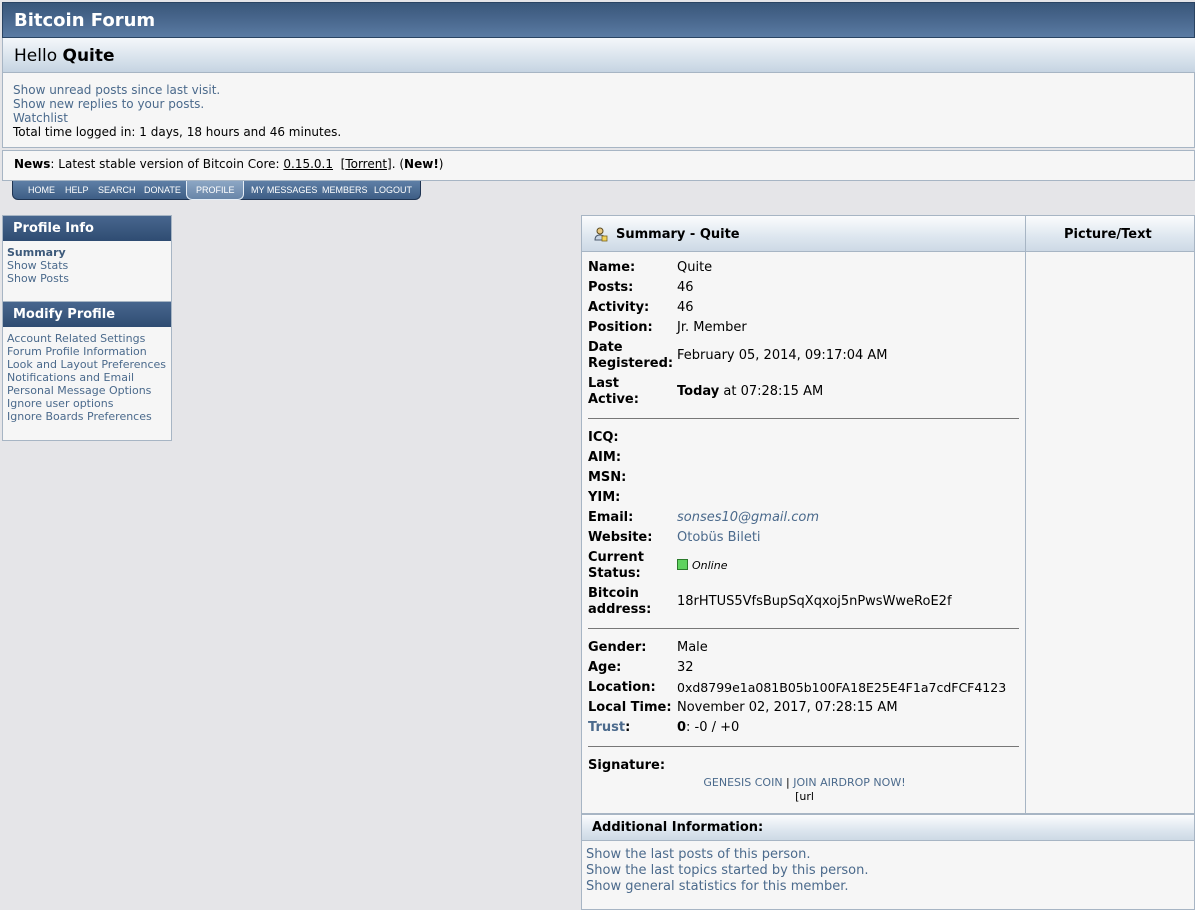  Describe the element at coordinates (695, 267) in the screenshot. I see `name-value: Quite` at that location.